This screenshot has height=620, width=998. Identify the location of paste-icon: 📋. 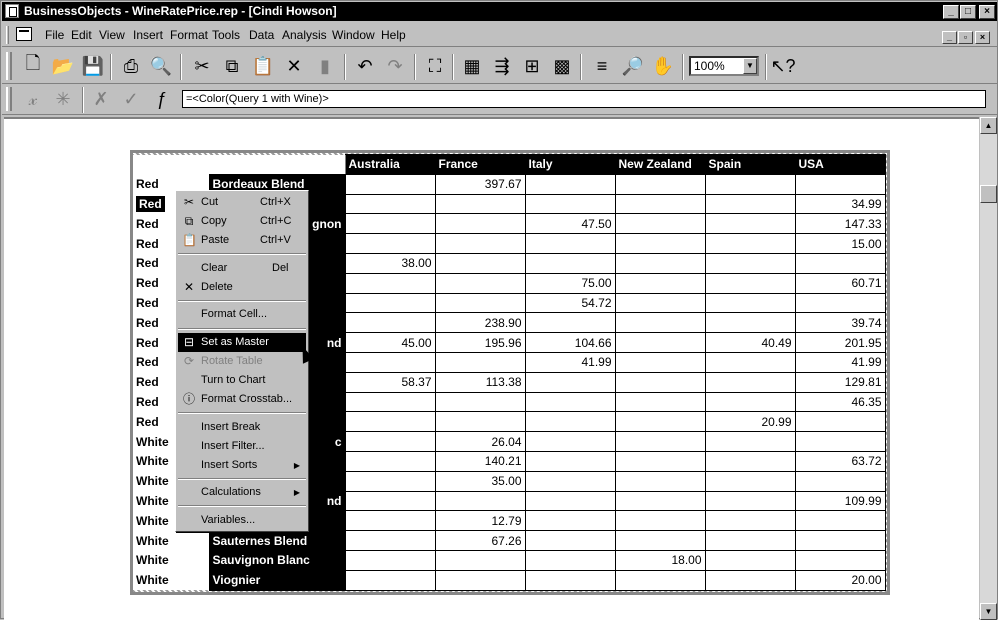
(263, 66).